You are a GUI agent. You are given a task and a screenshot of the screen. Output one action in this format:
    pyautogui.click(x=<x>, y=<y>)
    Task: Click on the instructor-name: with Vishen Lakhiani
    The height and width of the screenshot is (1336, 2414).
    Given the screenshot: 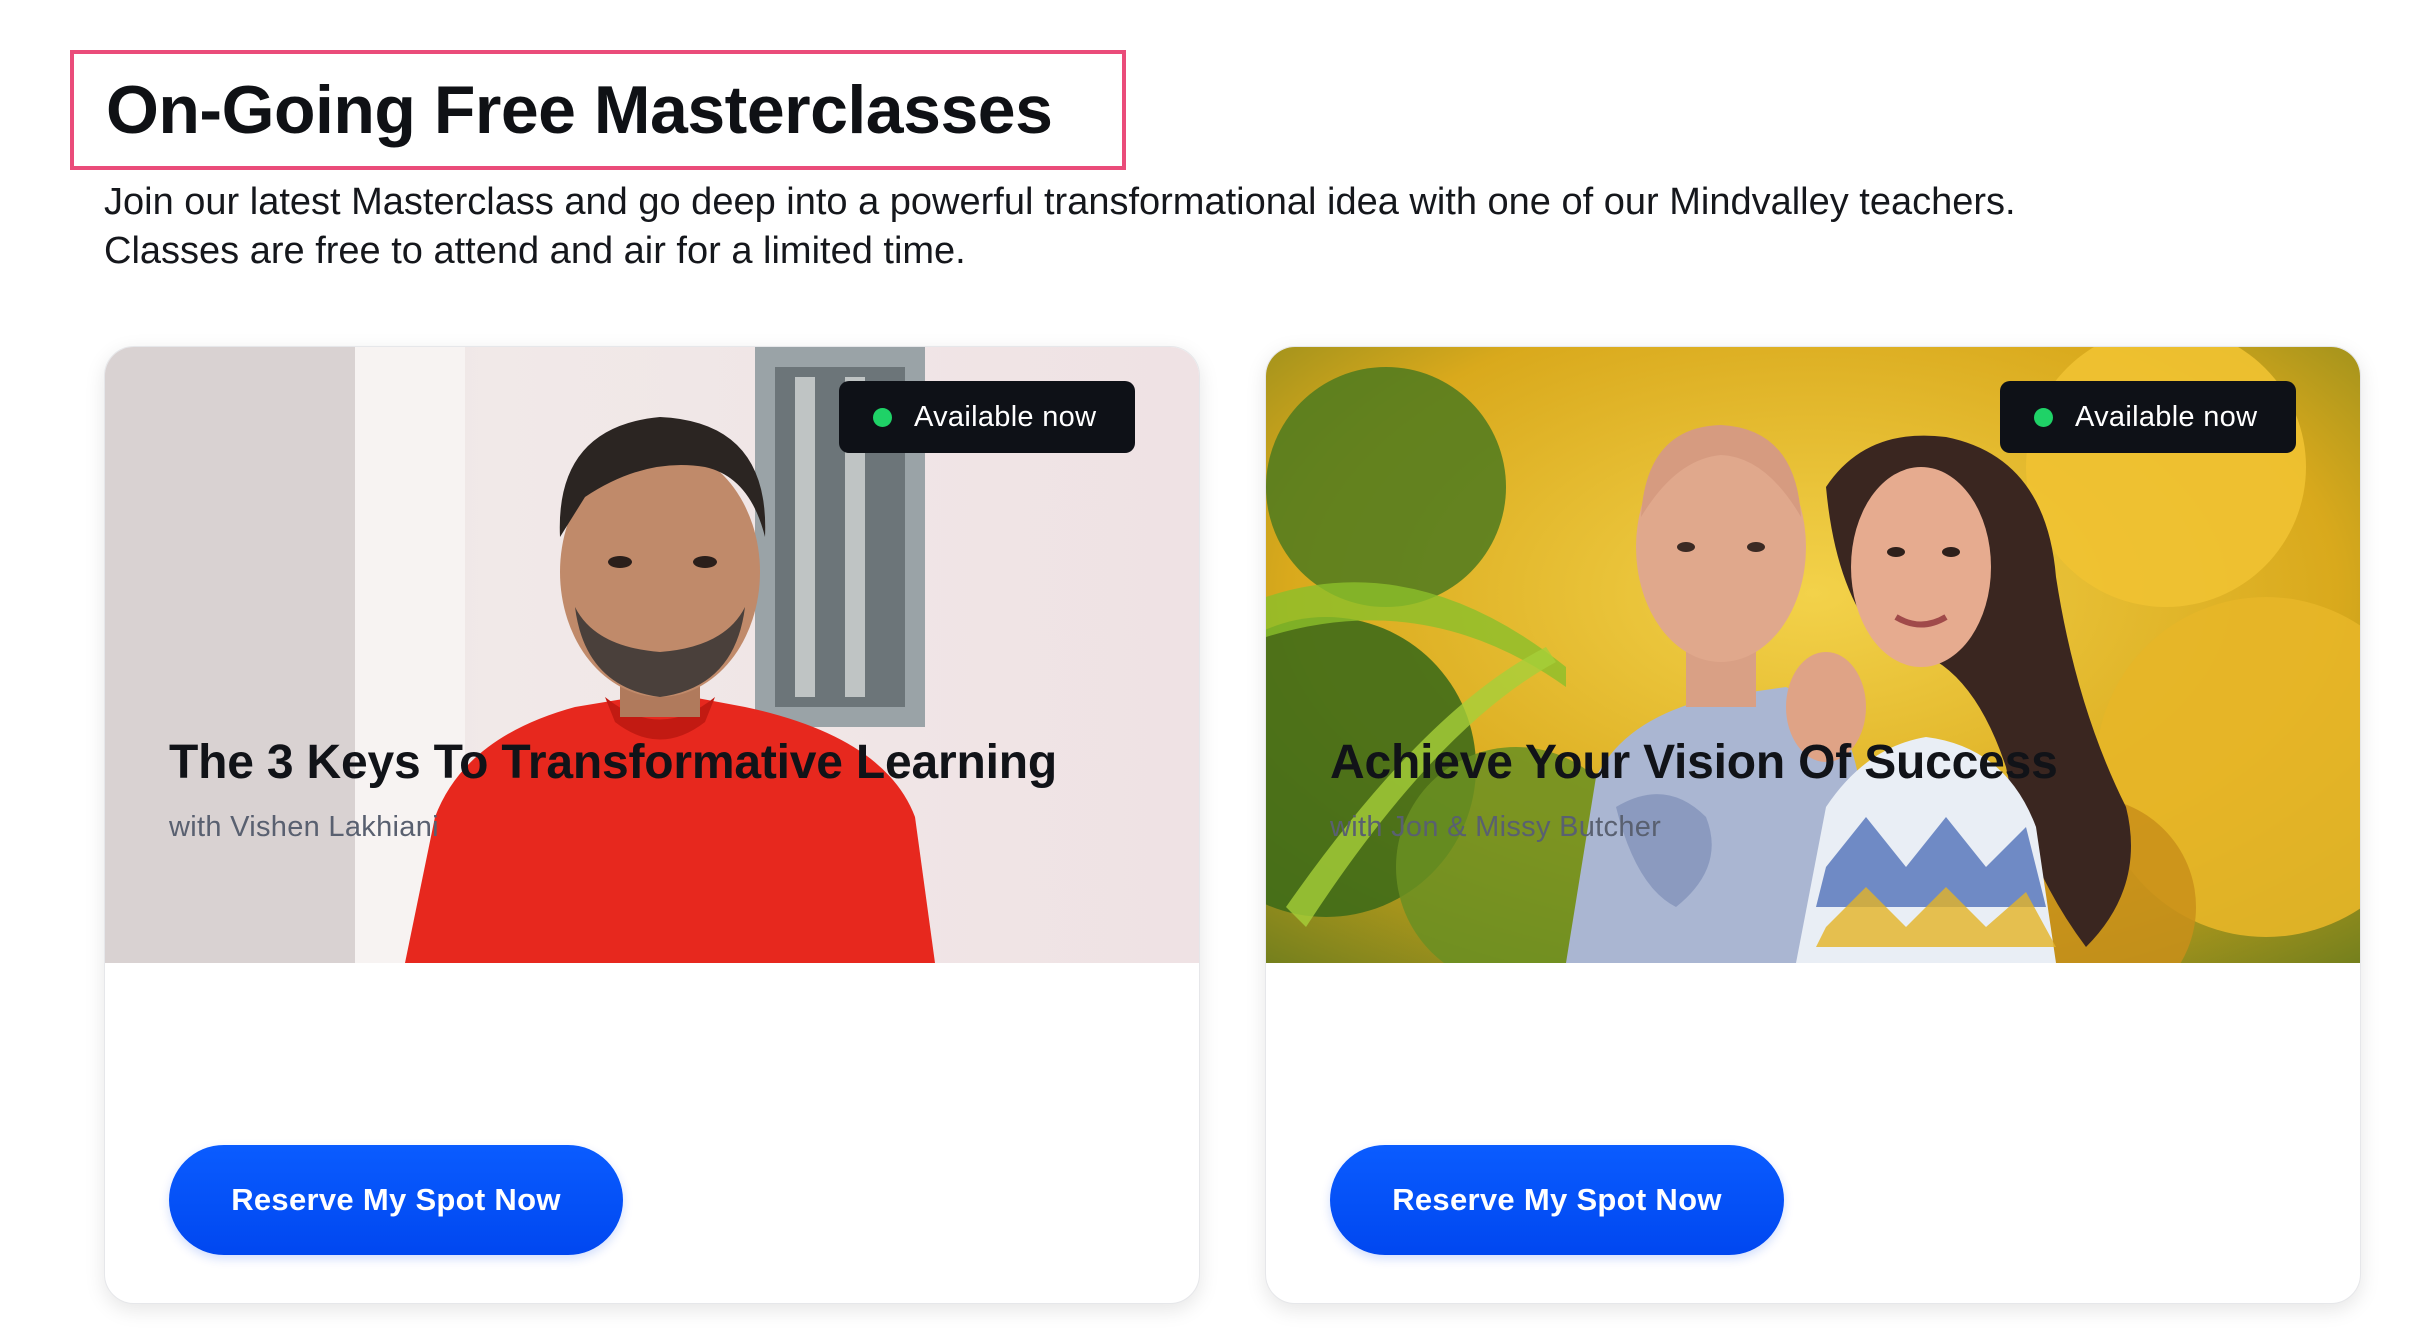 What is the action you would take?
    pyautogui.click(x=304, y=827)
    